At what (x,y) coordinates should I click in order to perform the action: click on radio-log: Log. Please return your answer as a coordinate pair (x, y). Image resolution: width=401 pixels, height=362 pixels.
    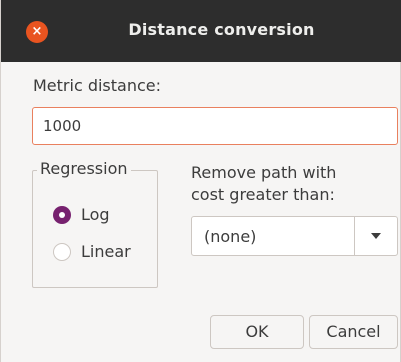
    Looking at the image, I should click on (81, 214).